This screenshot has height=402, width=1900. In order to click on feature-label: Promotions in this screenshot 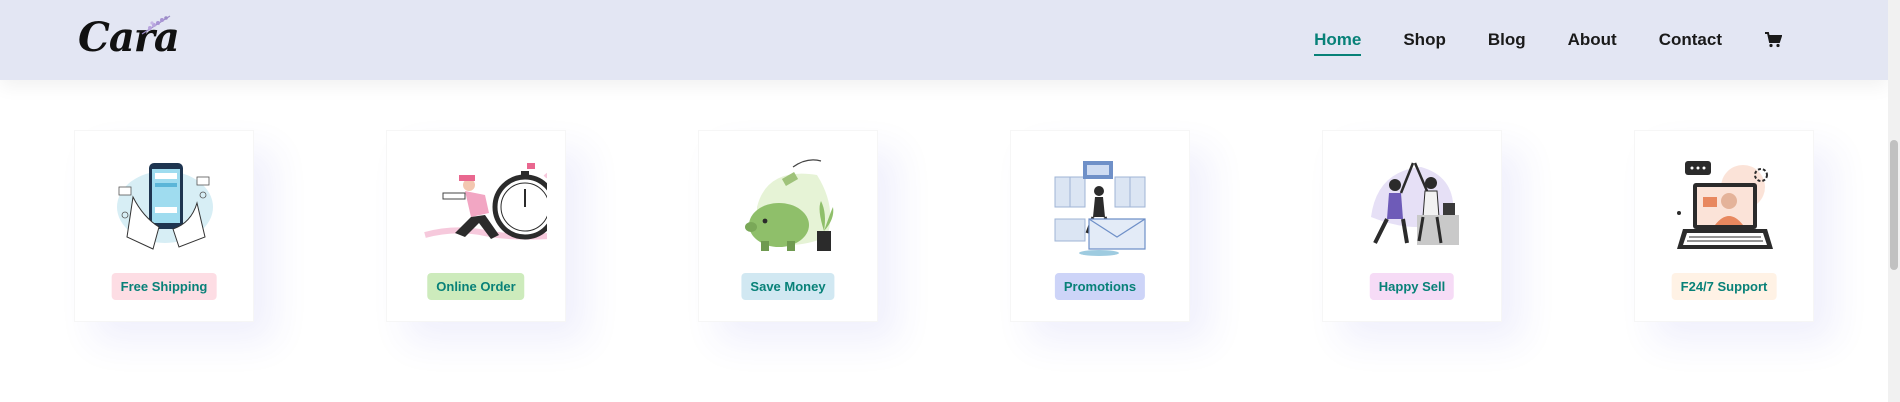, I will do `click(1100, 286)`.